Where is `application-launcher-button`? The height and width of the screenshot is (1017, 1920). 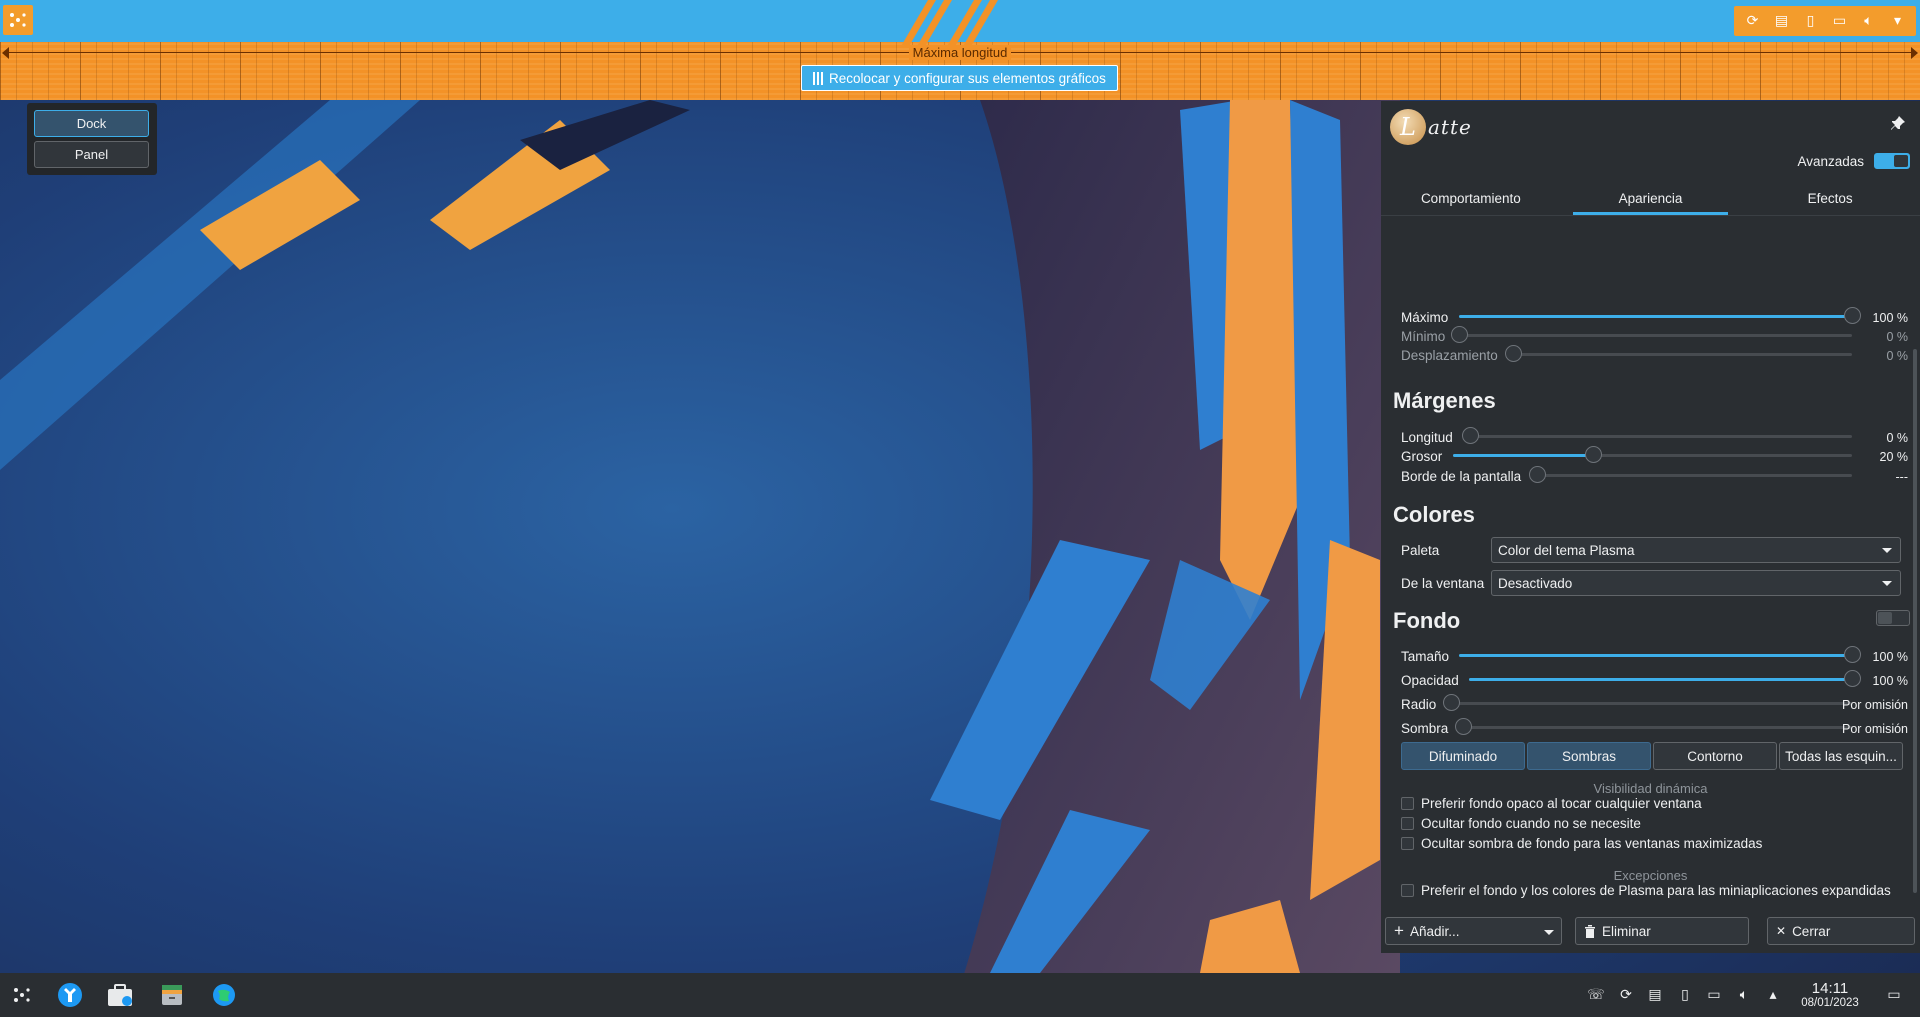
application-launcher-button is located at coordinates (18, 20).